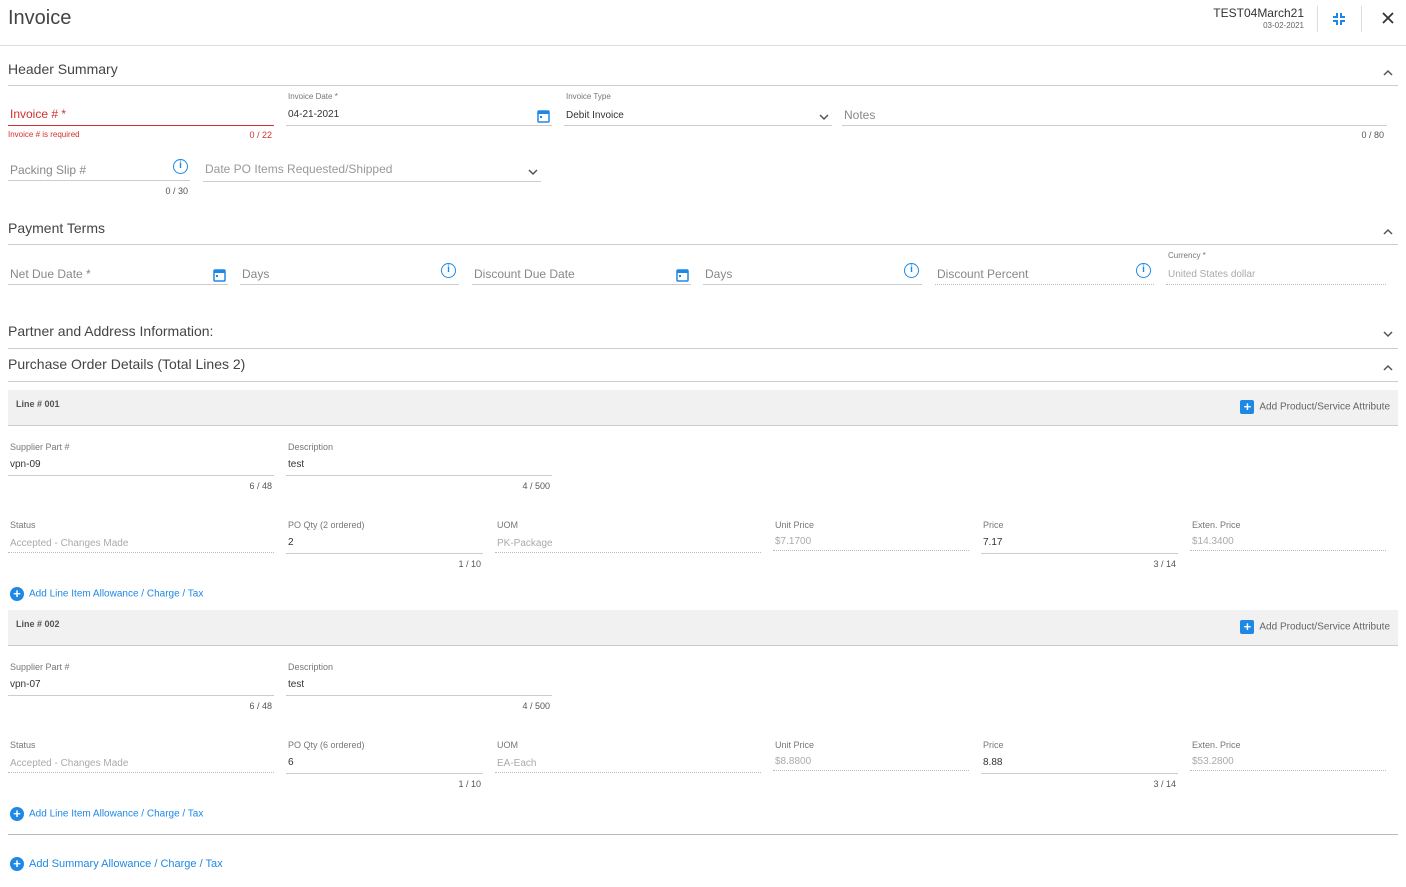 The image size is (1406, 887). What do you see at coordinates (126, 863) in the screenshot?
I see `add-summary-allowance-label: Add Summary Allowance / Charge / Tax` at bounding box center [126, 863].